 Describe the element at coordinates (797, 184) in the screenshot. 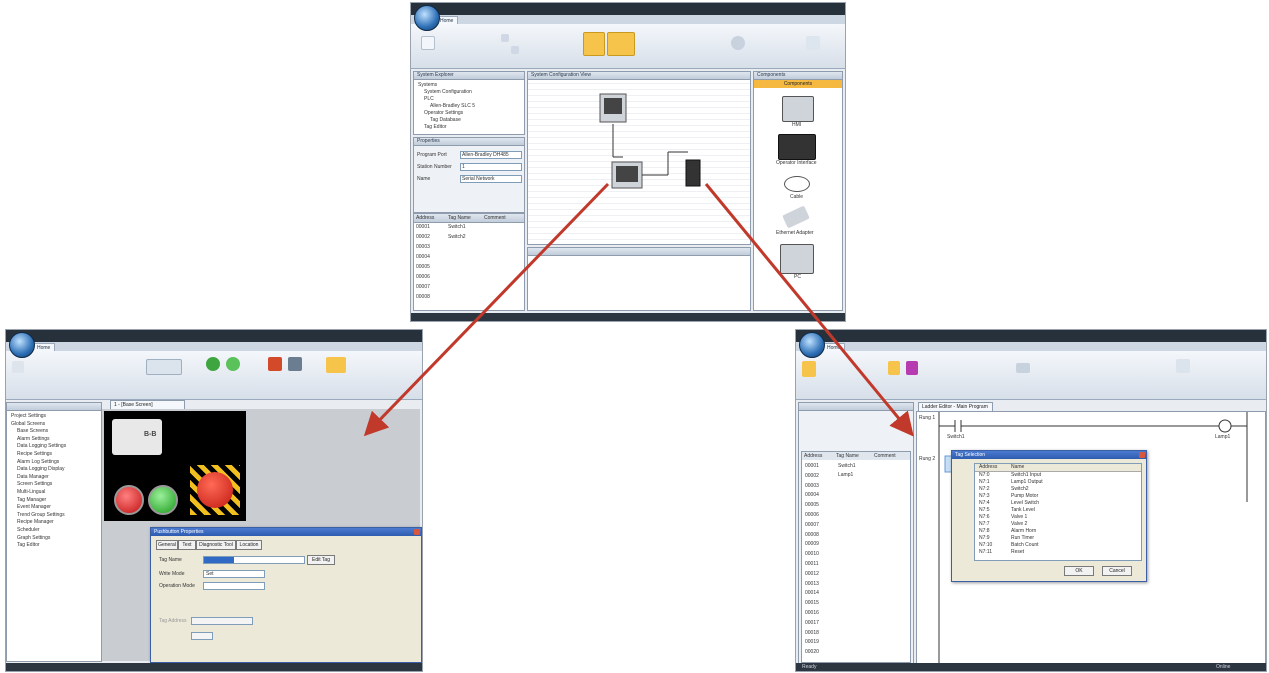

I see `cable-icon` at that location.